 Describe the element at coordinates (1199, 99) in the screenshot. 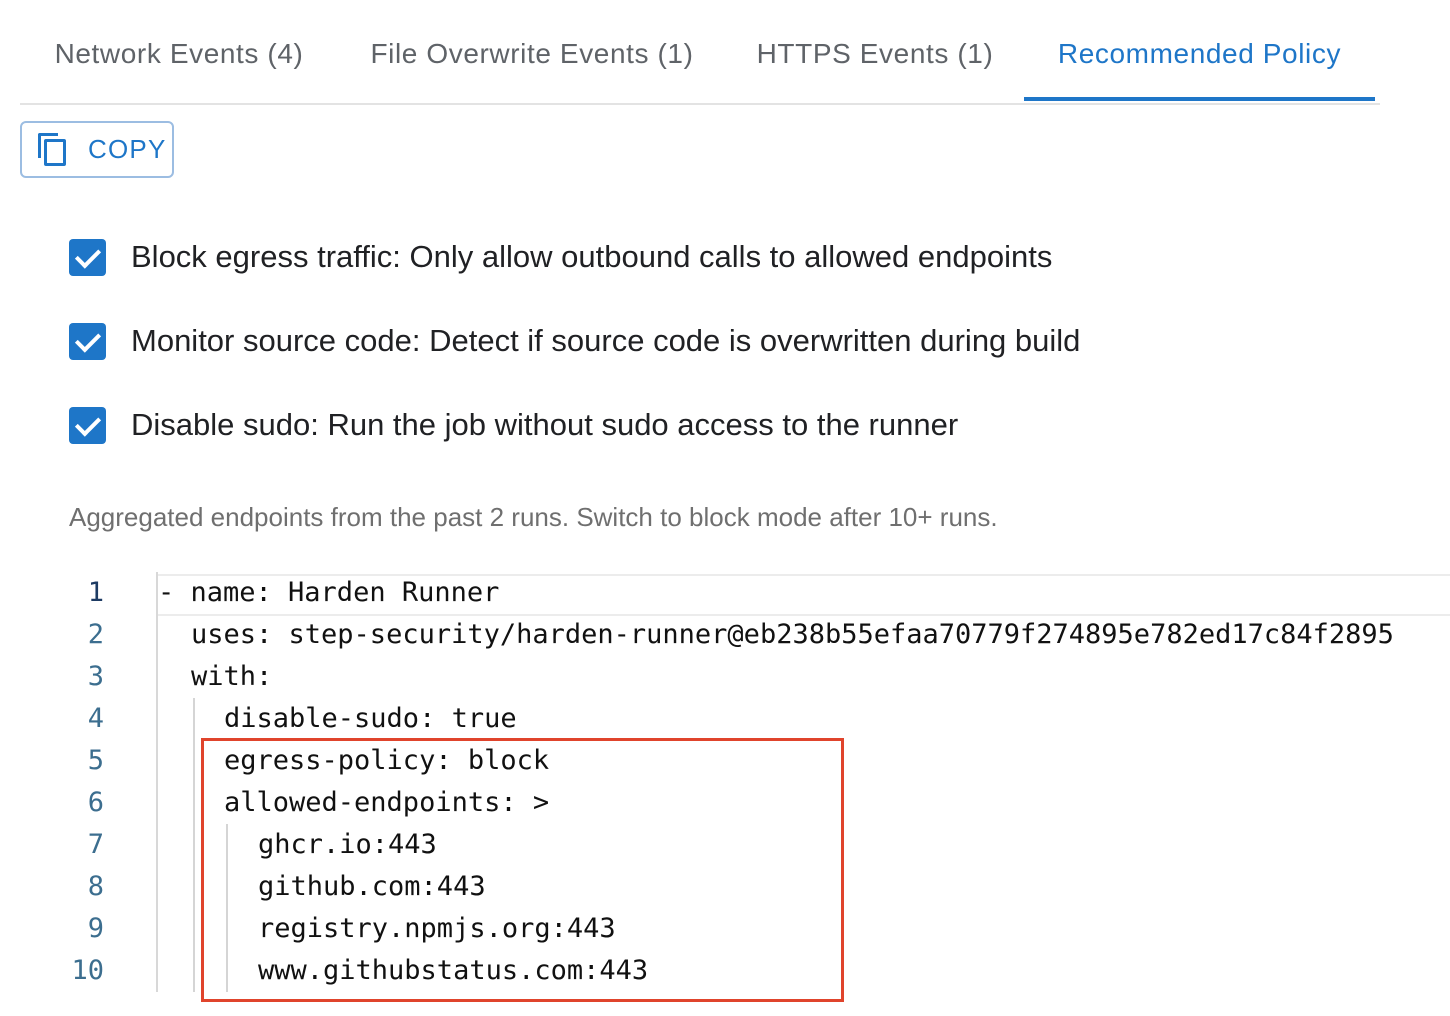

I see `active-tab-indicator` at that location.